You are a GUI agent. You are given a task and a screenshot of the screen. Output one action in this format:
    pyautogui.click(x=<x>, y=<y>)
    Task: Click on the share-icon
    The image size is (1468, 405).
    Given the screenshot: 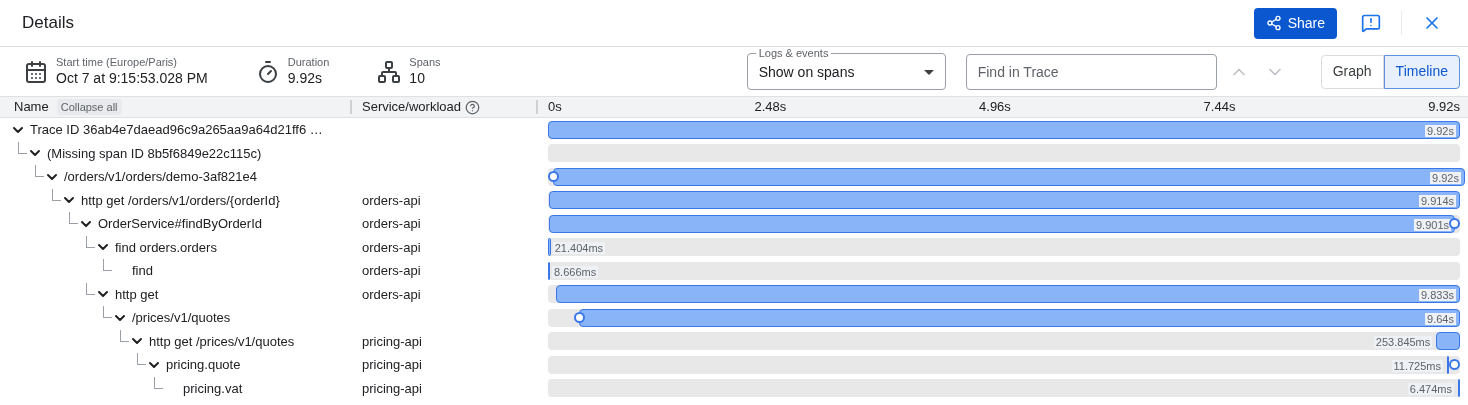 What is the action you would take?
    pyautogui.click(x=1273, y=23)
    